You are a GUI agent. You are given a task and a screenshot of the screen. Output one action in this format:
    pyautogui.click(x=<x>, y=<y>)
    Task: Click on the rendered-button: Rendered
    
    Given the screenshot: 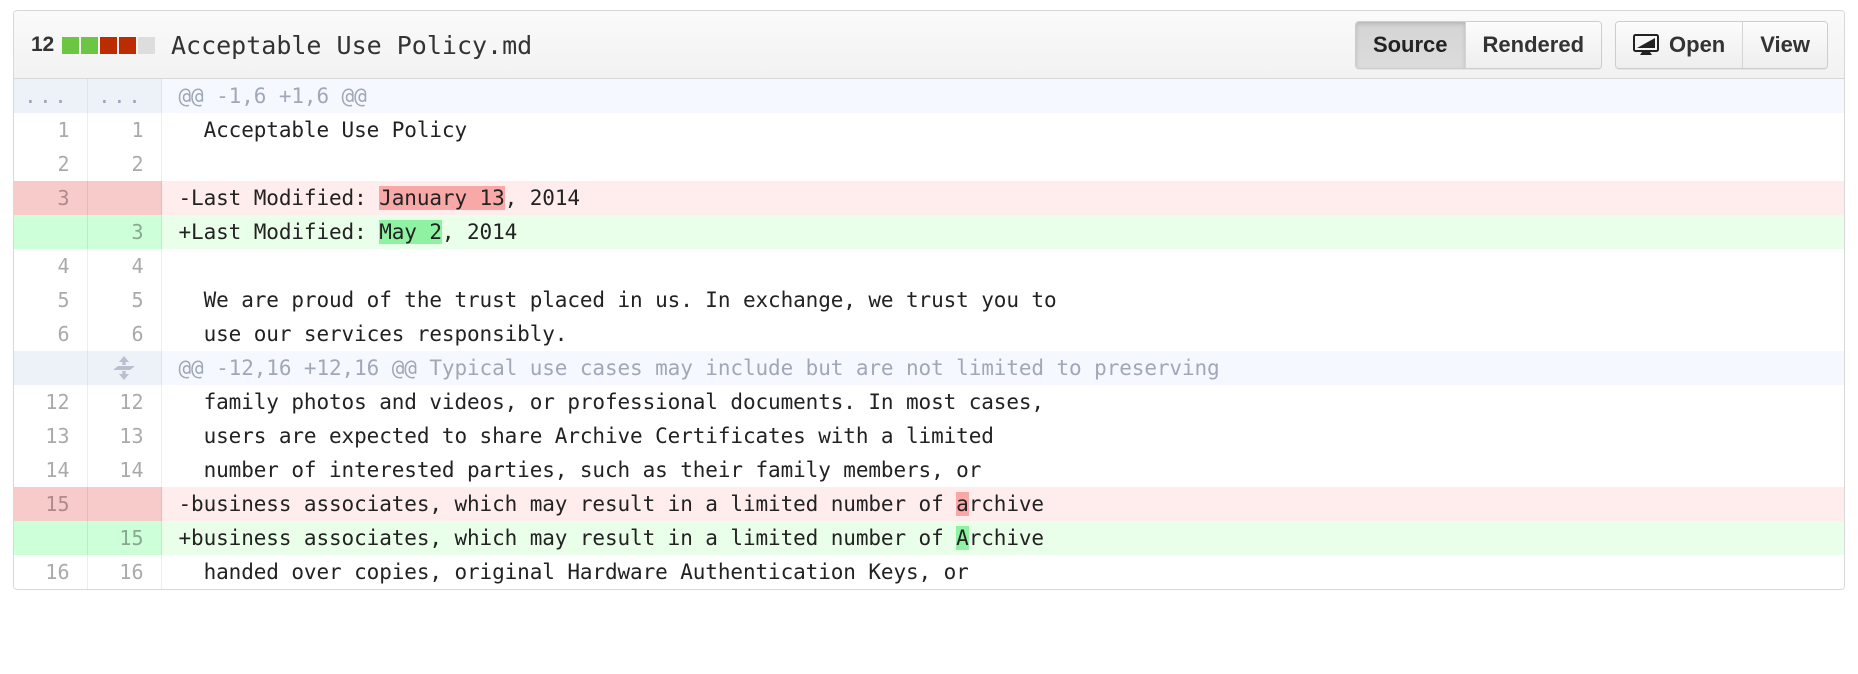 What is the action you would take?
    pyautogui.click(x=1533, y=45)
    